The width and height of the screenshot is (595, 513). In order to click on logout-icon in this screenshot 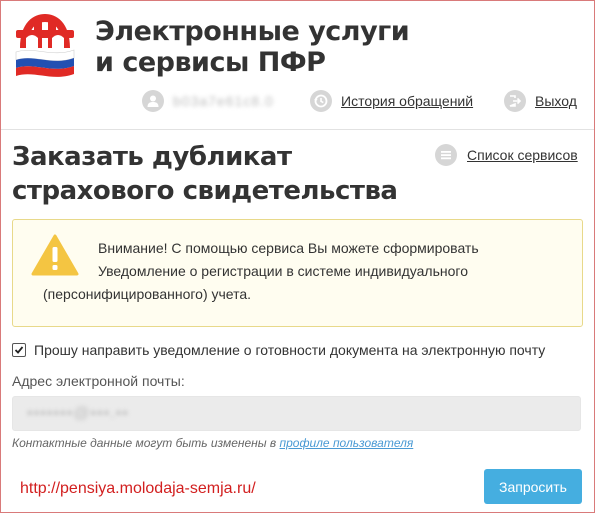, I will do `click(515, 101)`.